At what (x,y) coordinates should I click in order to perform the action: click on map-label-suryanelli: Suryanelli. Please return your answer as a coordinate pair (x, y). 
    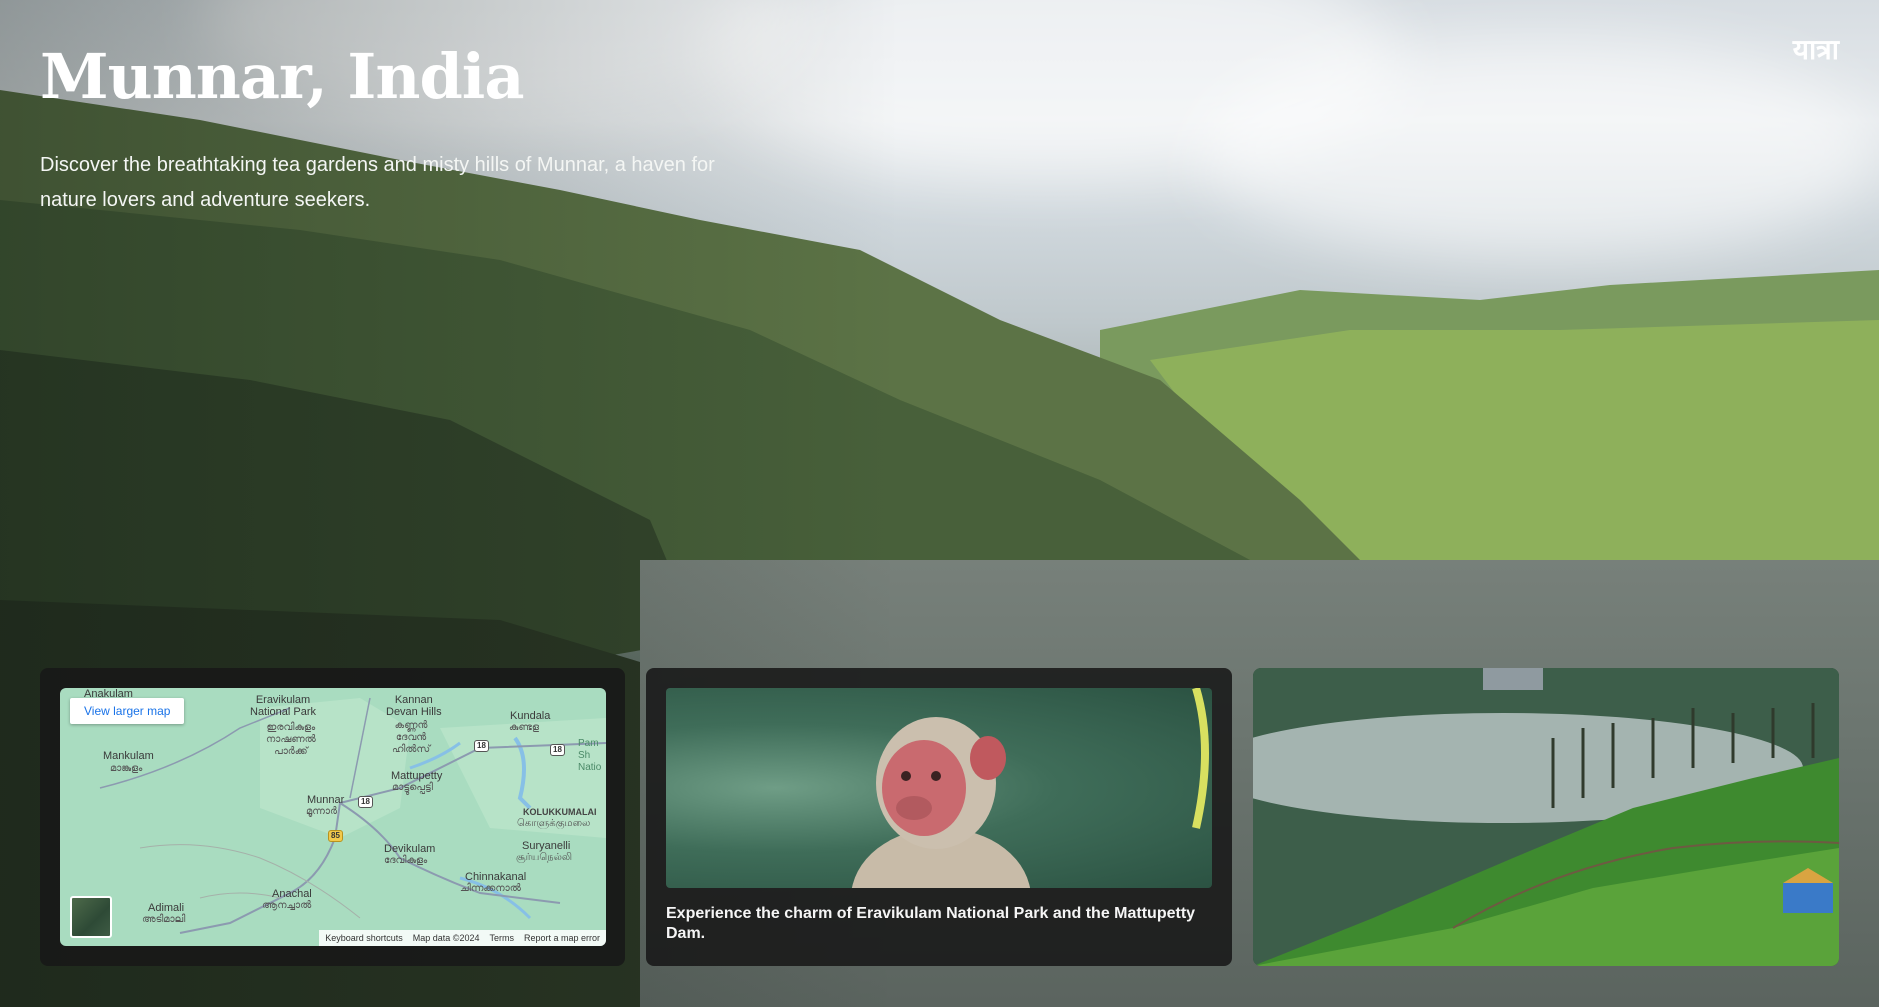
    Looking at the image, I should click on (546, 846).